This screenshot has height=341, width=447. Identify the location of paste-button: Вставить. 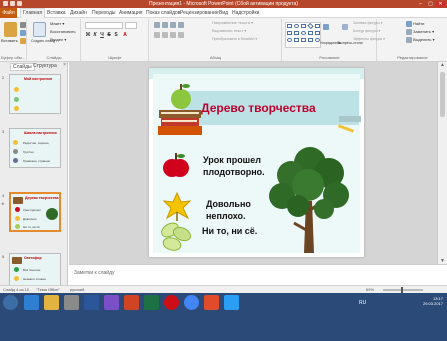
(9, 41).